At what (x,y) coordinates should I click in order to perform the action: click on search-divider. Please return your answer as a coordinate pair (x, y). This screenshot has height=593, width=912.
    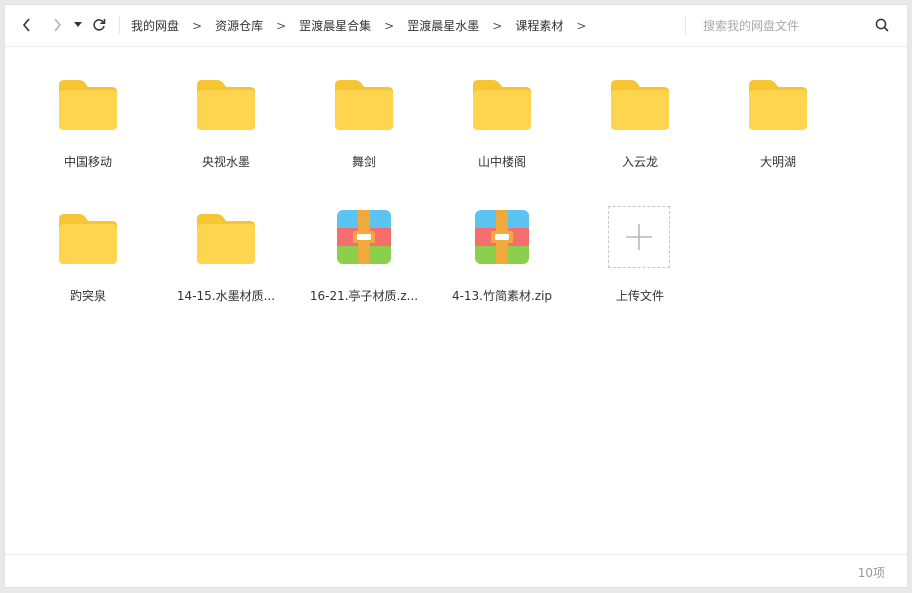
    Looking at the image, I should click on (685, 25).